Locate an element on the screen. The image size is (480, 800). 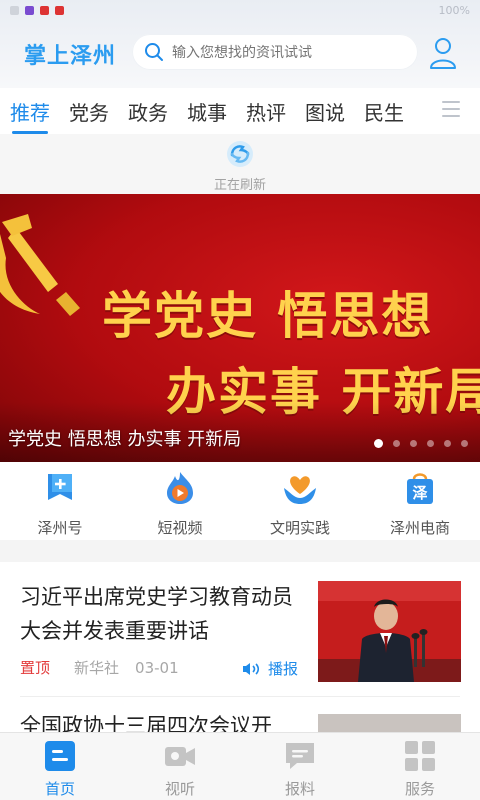
divider is located at coordinates (240, 696).